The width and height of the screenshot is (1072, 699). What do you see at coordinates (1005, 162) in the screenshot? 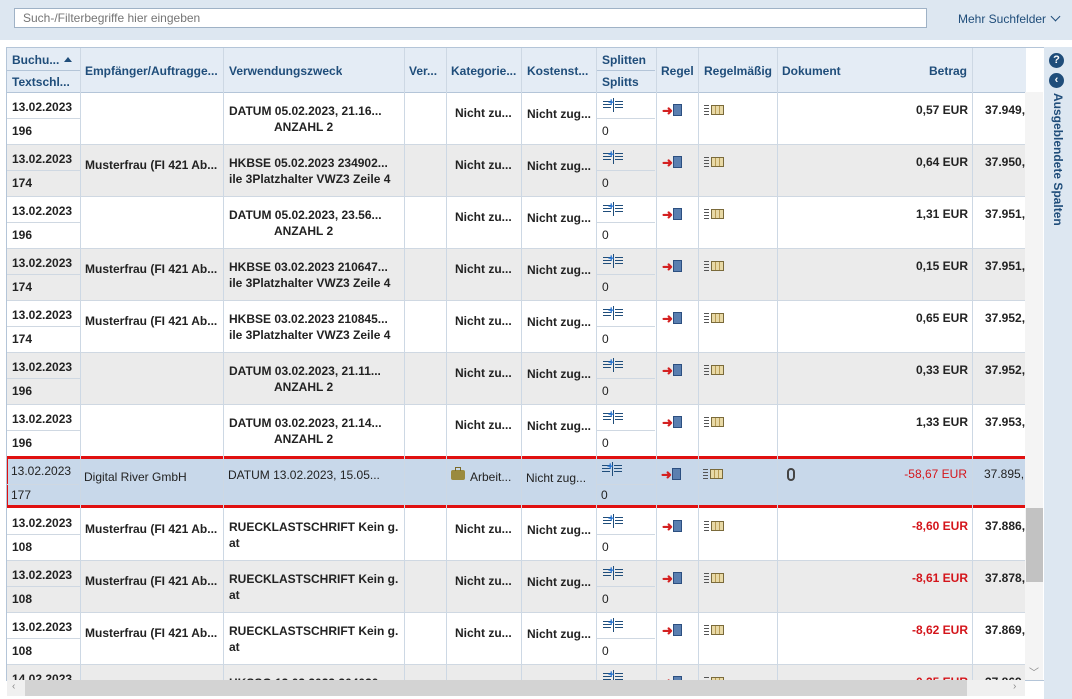
I see `balance: 37.950,` at bounding box center [1005, 162].